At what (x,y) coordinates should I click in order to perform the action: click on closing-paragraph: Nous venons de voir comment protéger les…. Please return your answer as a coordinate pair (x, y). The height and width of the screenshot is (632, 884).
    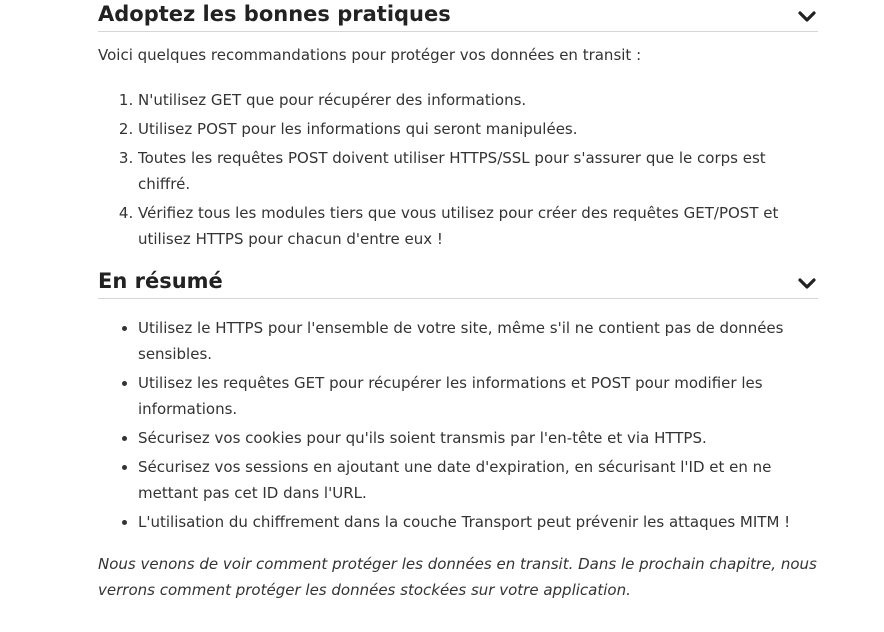
    Looking at the image, I should click on (457, 577).